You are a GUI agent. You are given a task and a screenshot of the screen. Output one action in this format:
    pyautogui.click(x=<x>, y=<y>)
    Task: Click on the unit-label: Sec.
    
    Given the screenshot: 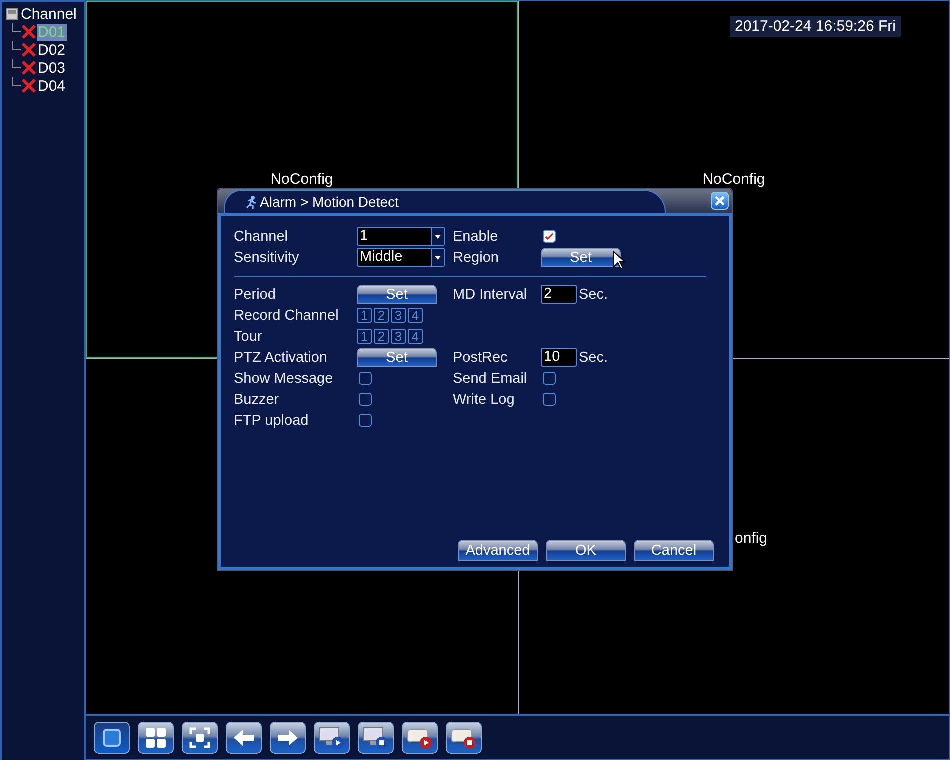 What is the action you would take?
    pyautogui.click(x=593, y=294)
    